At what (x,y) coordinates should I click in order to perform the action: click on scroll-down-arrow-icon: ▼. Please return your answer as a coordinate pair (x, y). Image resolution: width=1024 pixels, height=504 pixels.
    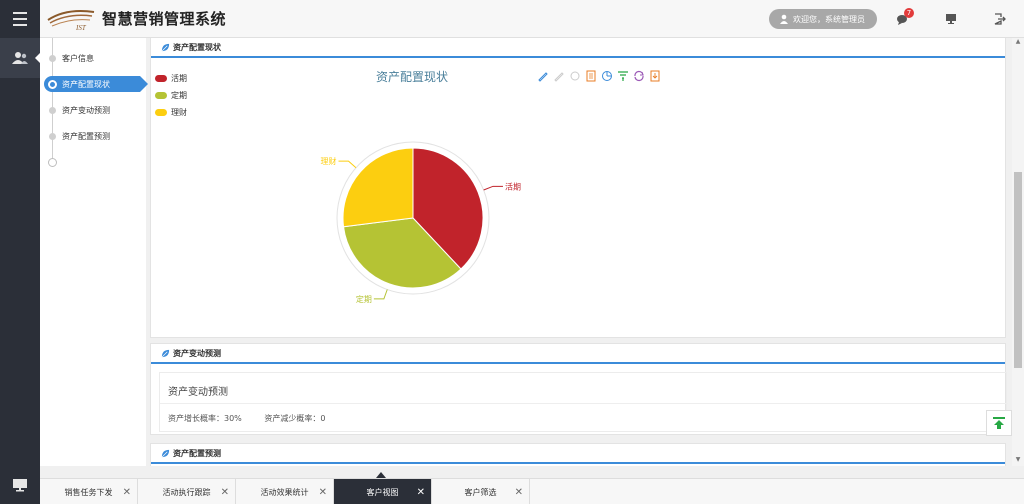
    Looking at the image, I should click on (1018, 461).